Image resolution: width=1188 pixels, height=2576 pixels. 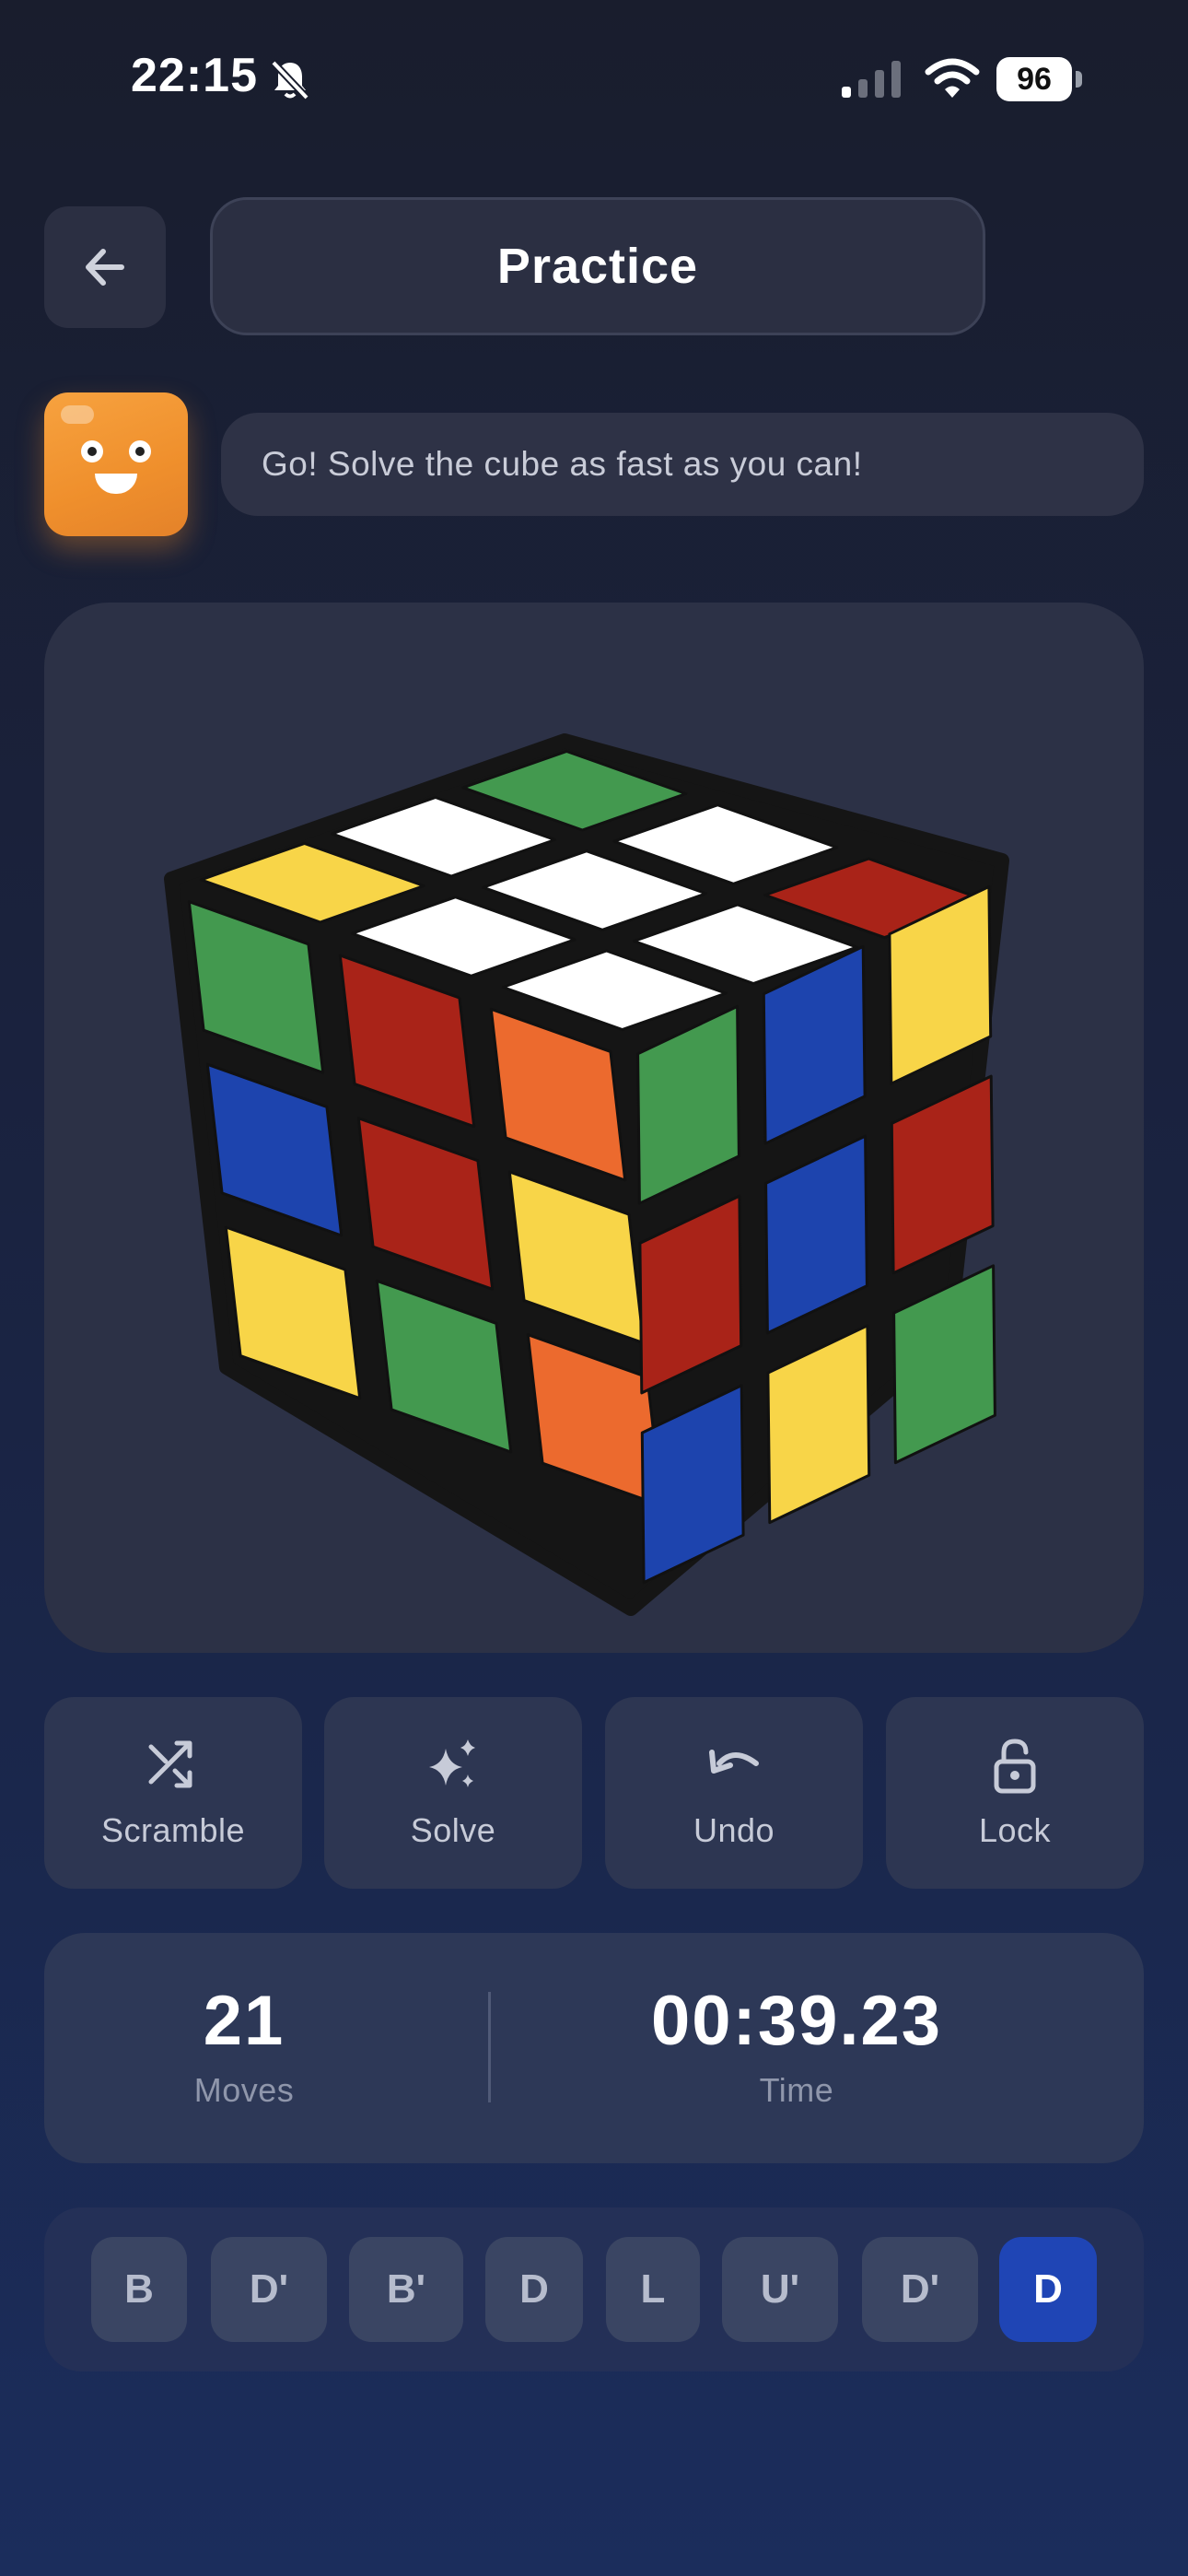 What do you see at coordinates (597, 266) in the screenshot?
I see `page-title: Practice` at bounding box center [597, 266].